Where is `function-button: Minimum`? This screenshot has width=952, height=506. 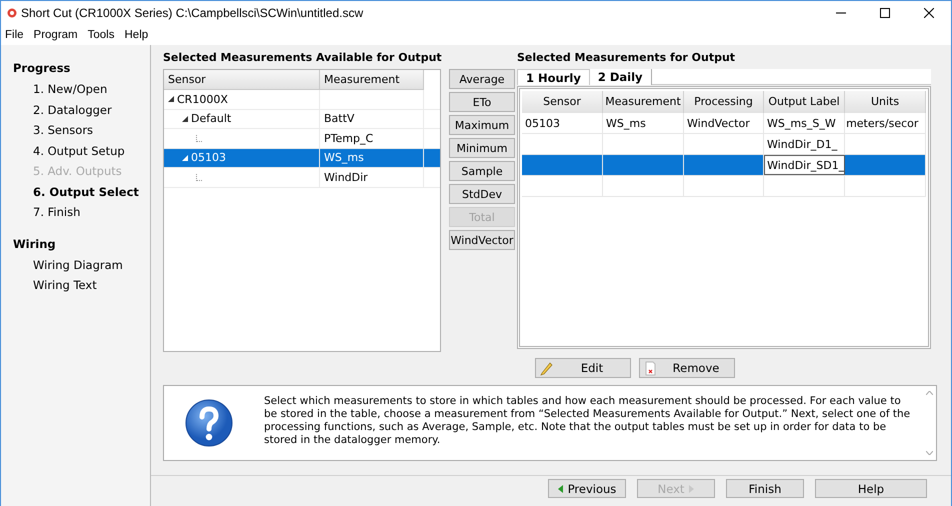
function-button: Minimum is located at coordinates (482, 148).